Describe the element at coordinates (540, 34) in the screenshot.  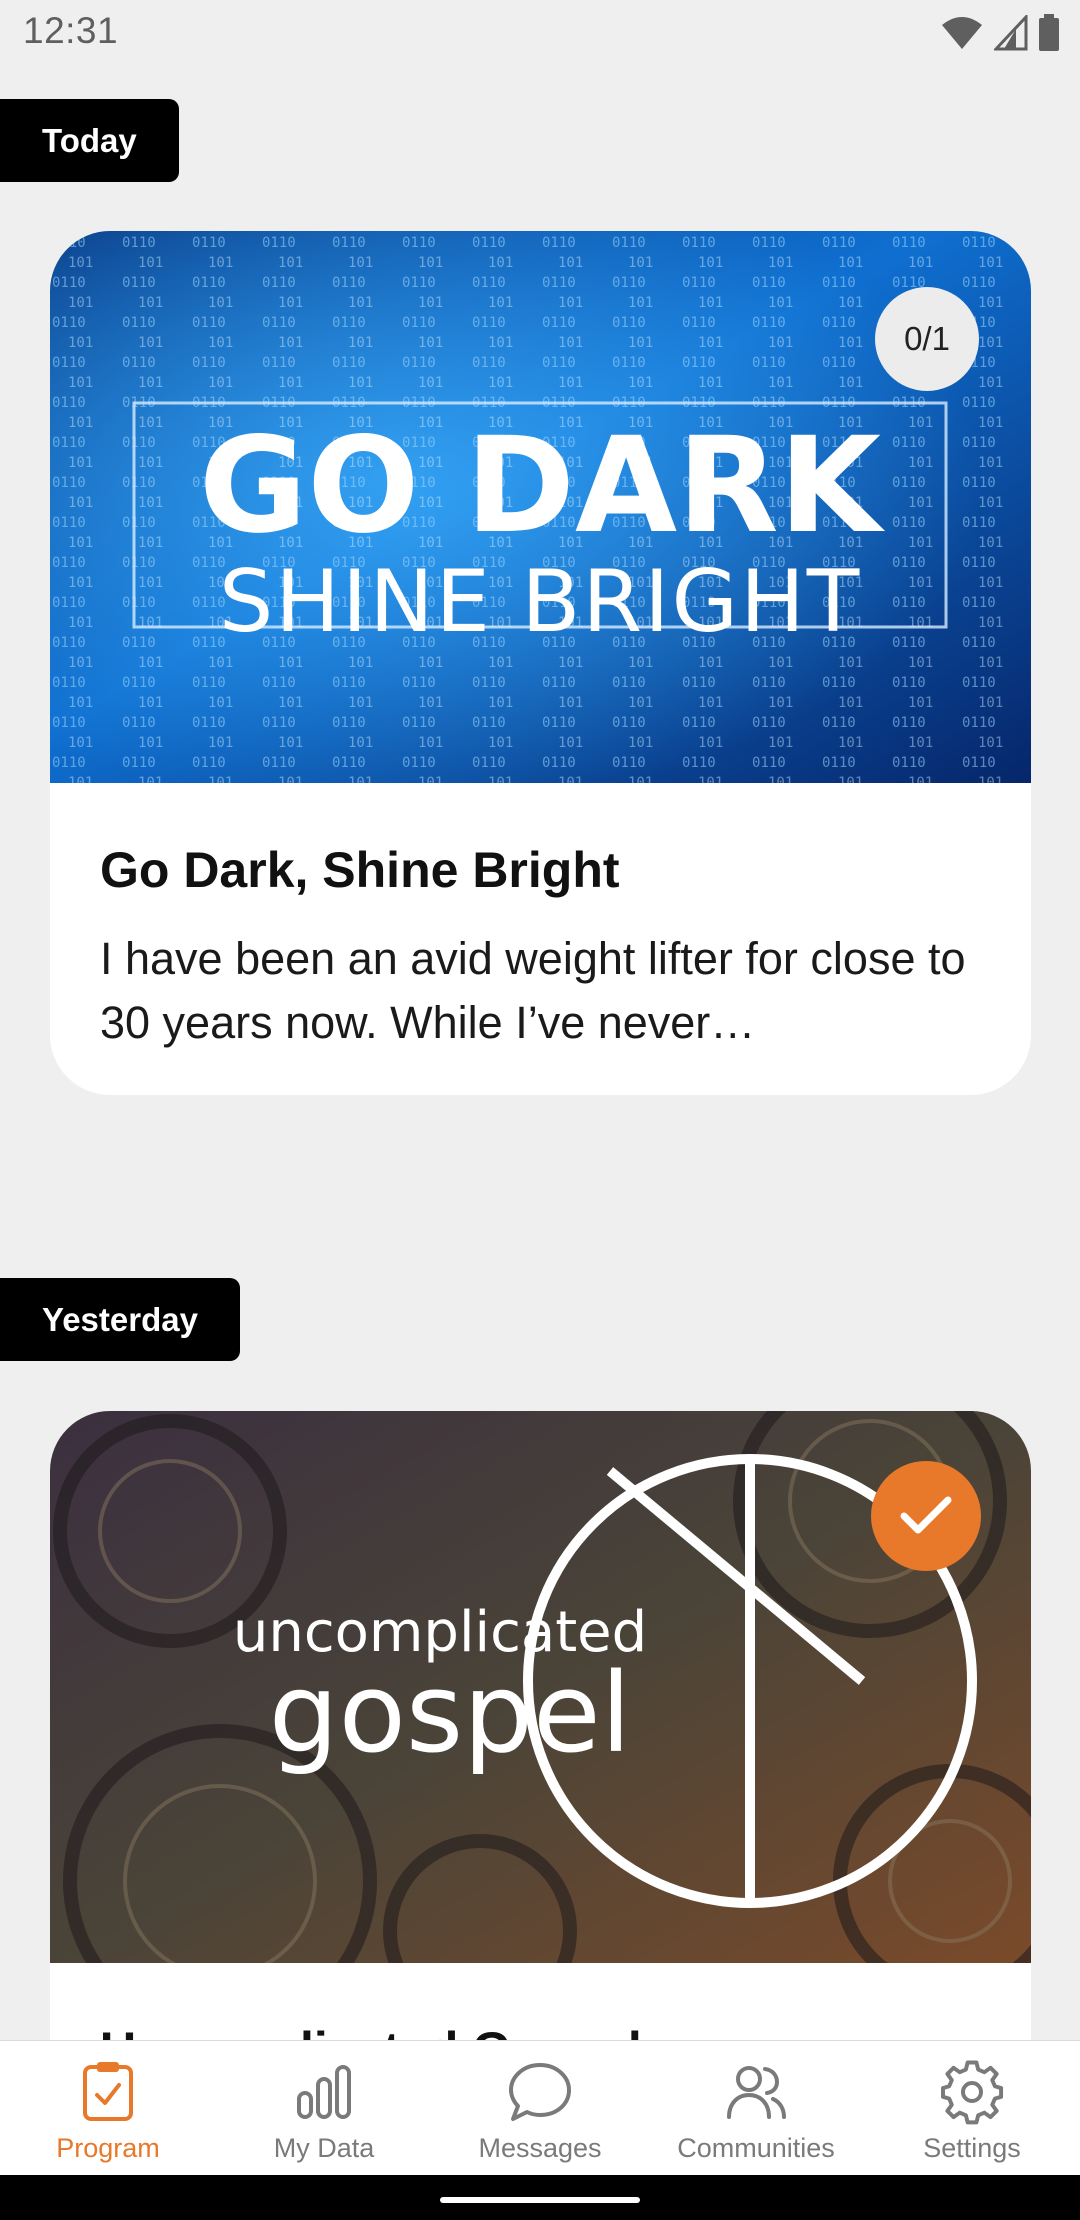
I see `status-bar: 12:31` at that location.